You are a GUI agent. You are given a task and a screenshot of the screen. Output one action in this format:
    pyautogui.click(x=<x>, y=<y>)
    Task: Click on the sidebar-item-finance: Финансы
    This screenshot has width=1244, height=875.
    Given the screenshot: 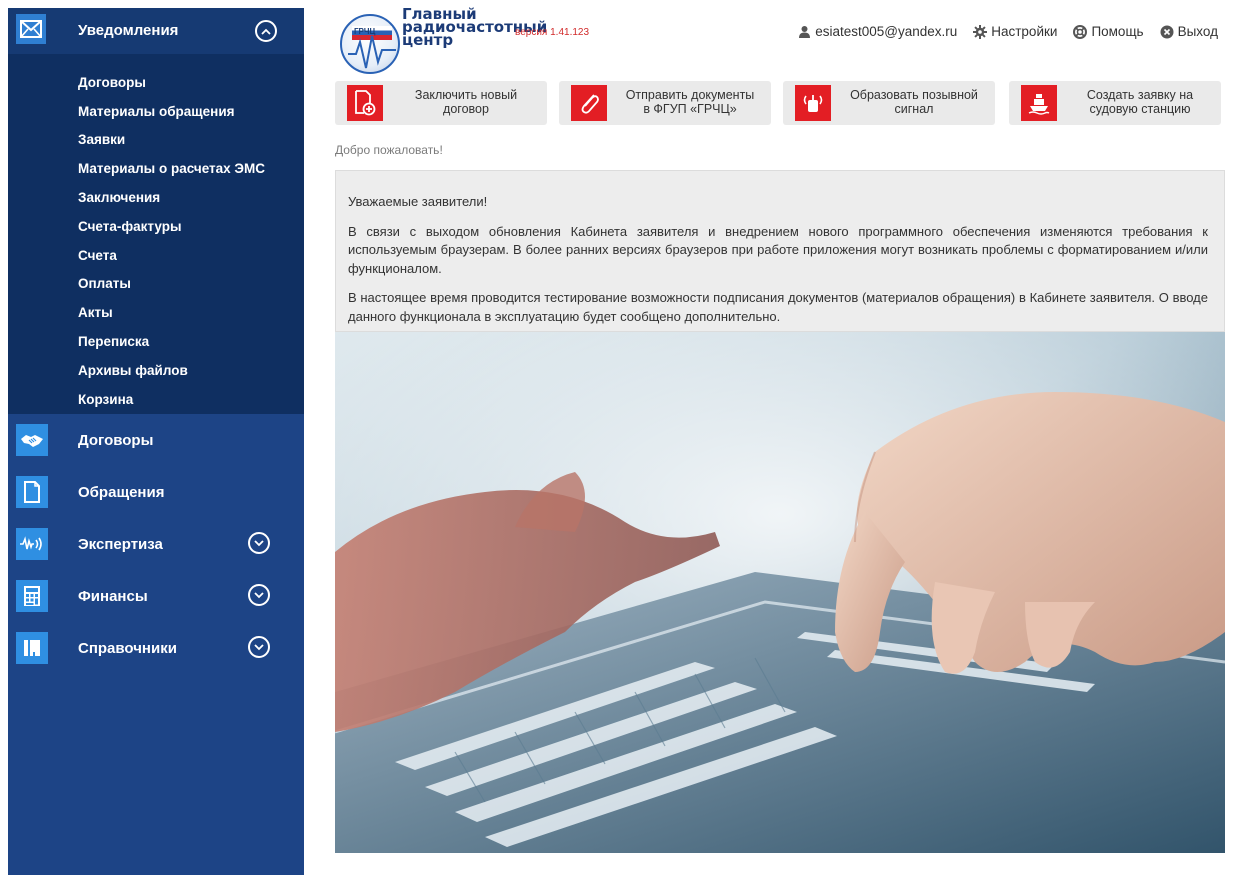 What is the action you would take?
    pyautogui.click(x=156, y=596)
    